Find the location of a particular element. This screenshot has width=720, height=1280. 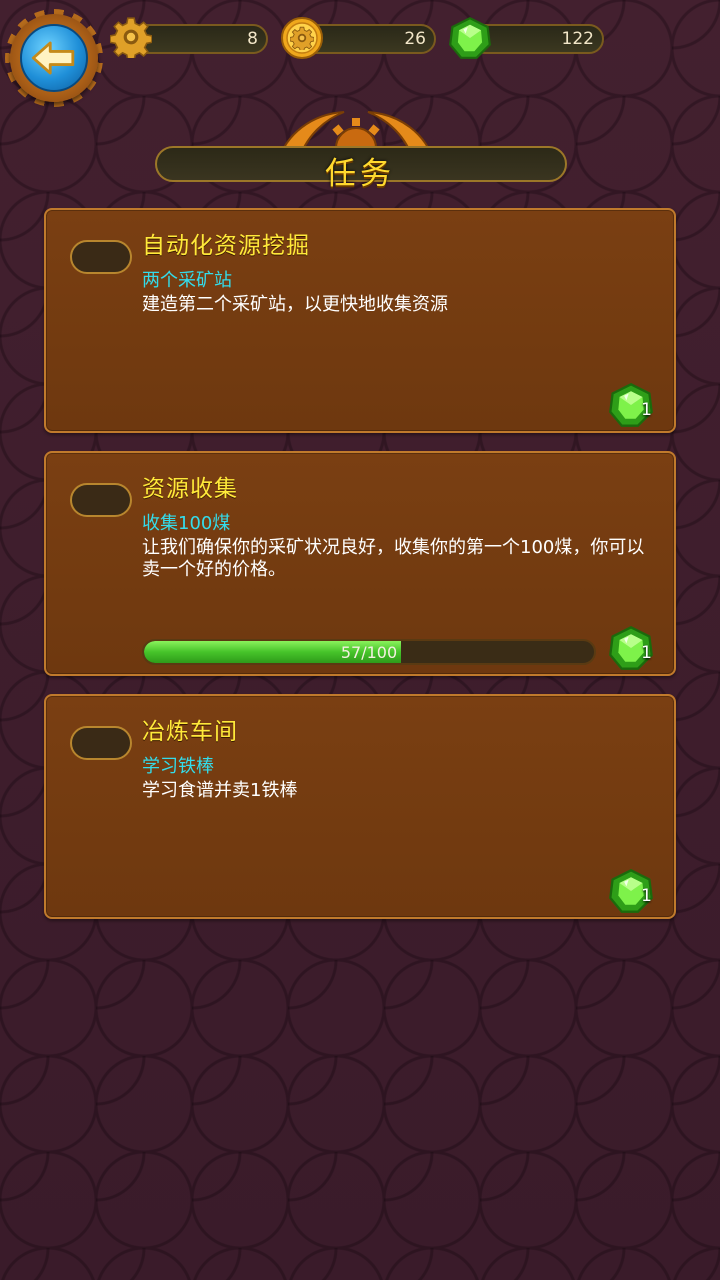

back-button-face is located at coordinates (54, 58).